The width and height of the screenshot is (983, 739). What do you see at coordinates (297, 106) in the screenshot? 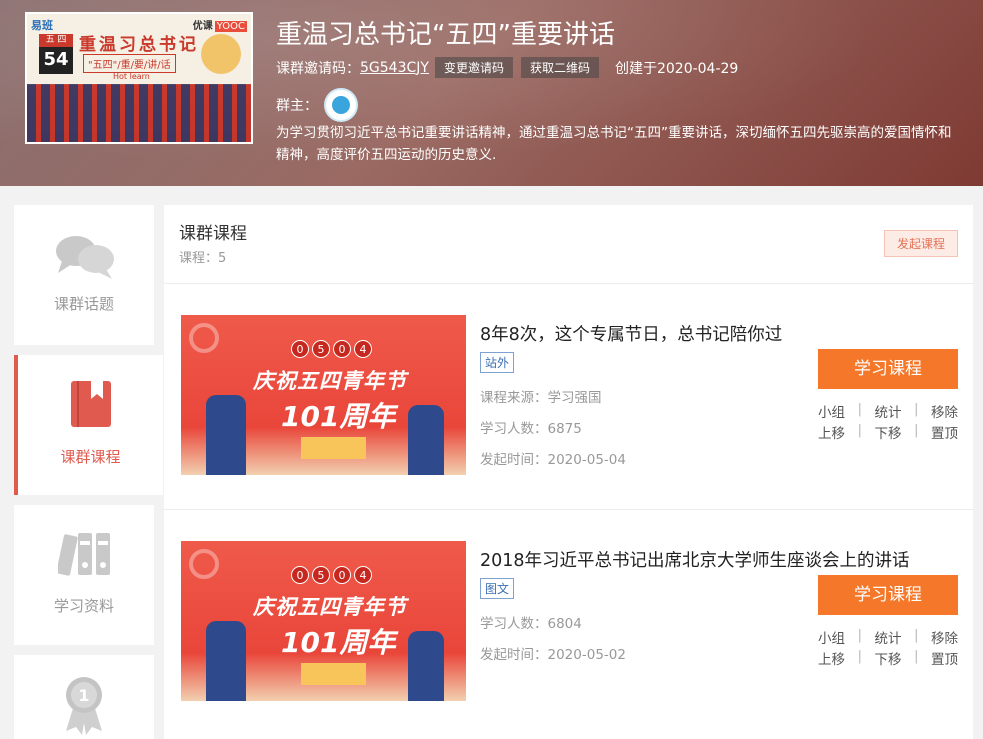
I see `owner-label: 群主：` at bounding box center [297, 106].